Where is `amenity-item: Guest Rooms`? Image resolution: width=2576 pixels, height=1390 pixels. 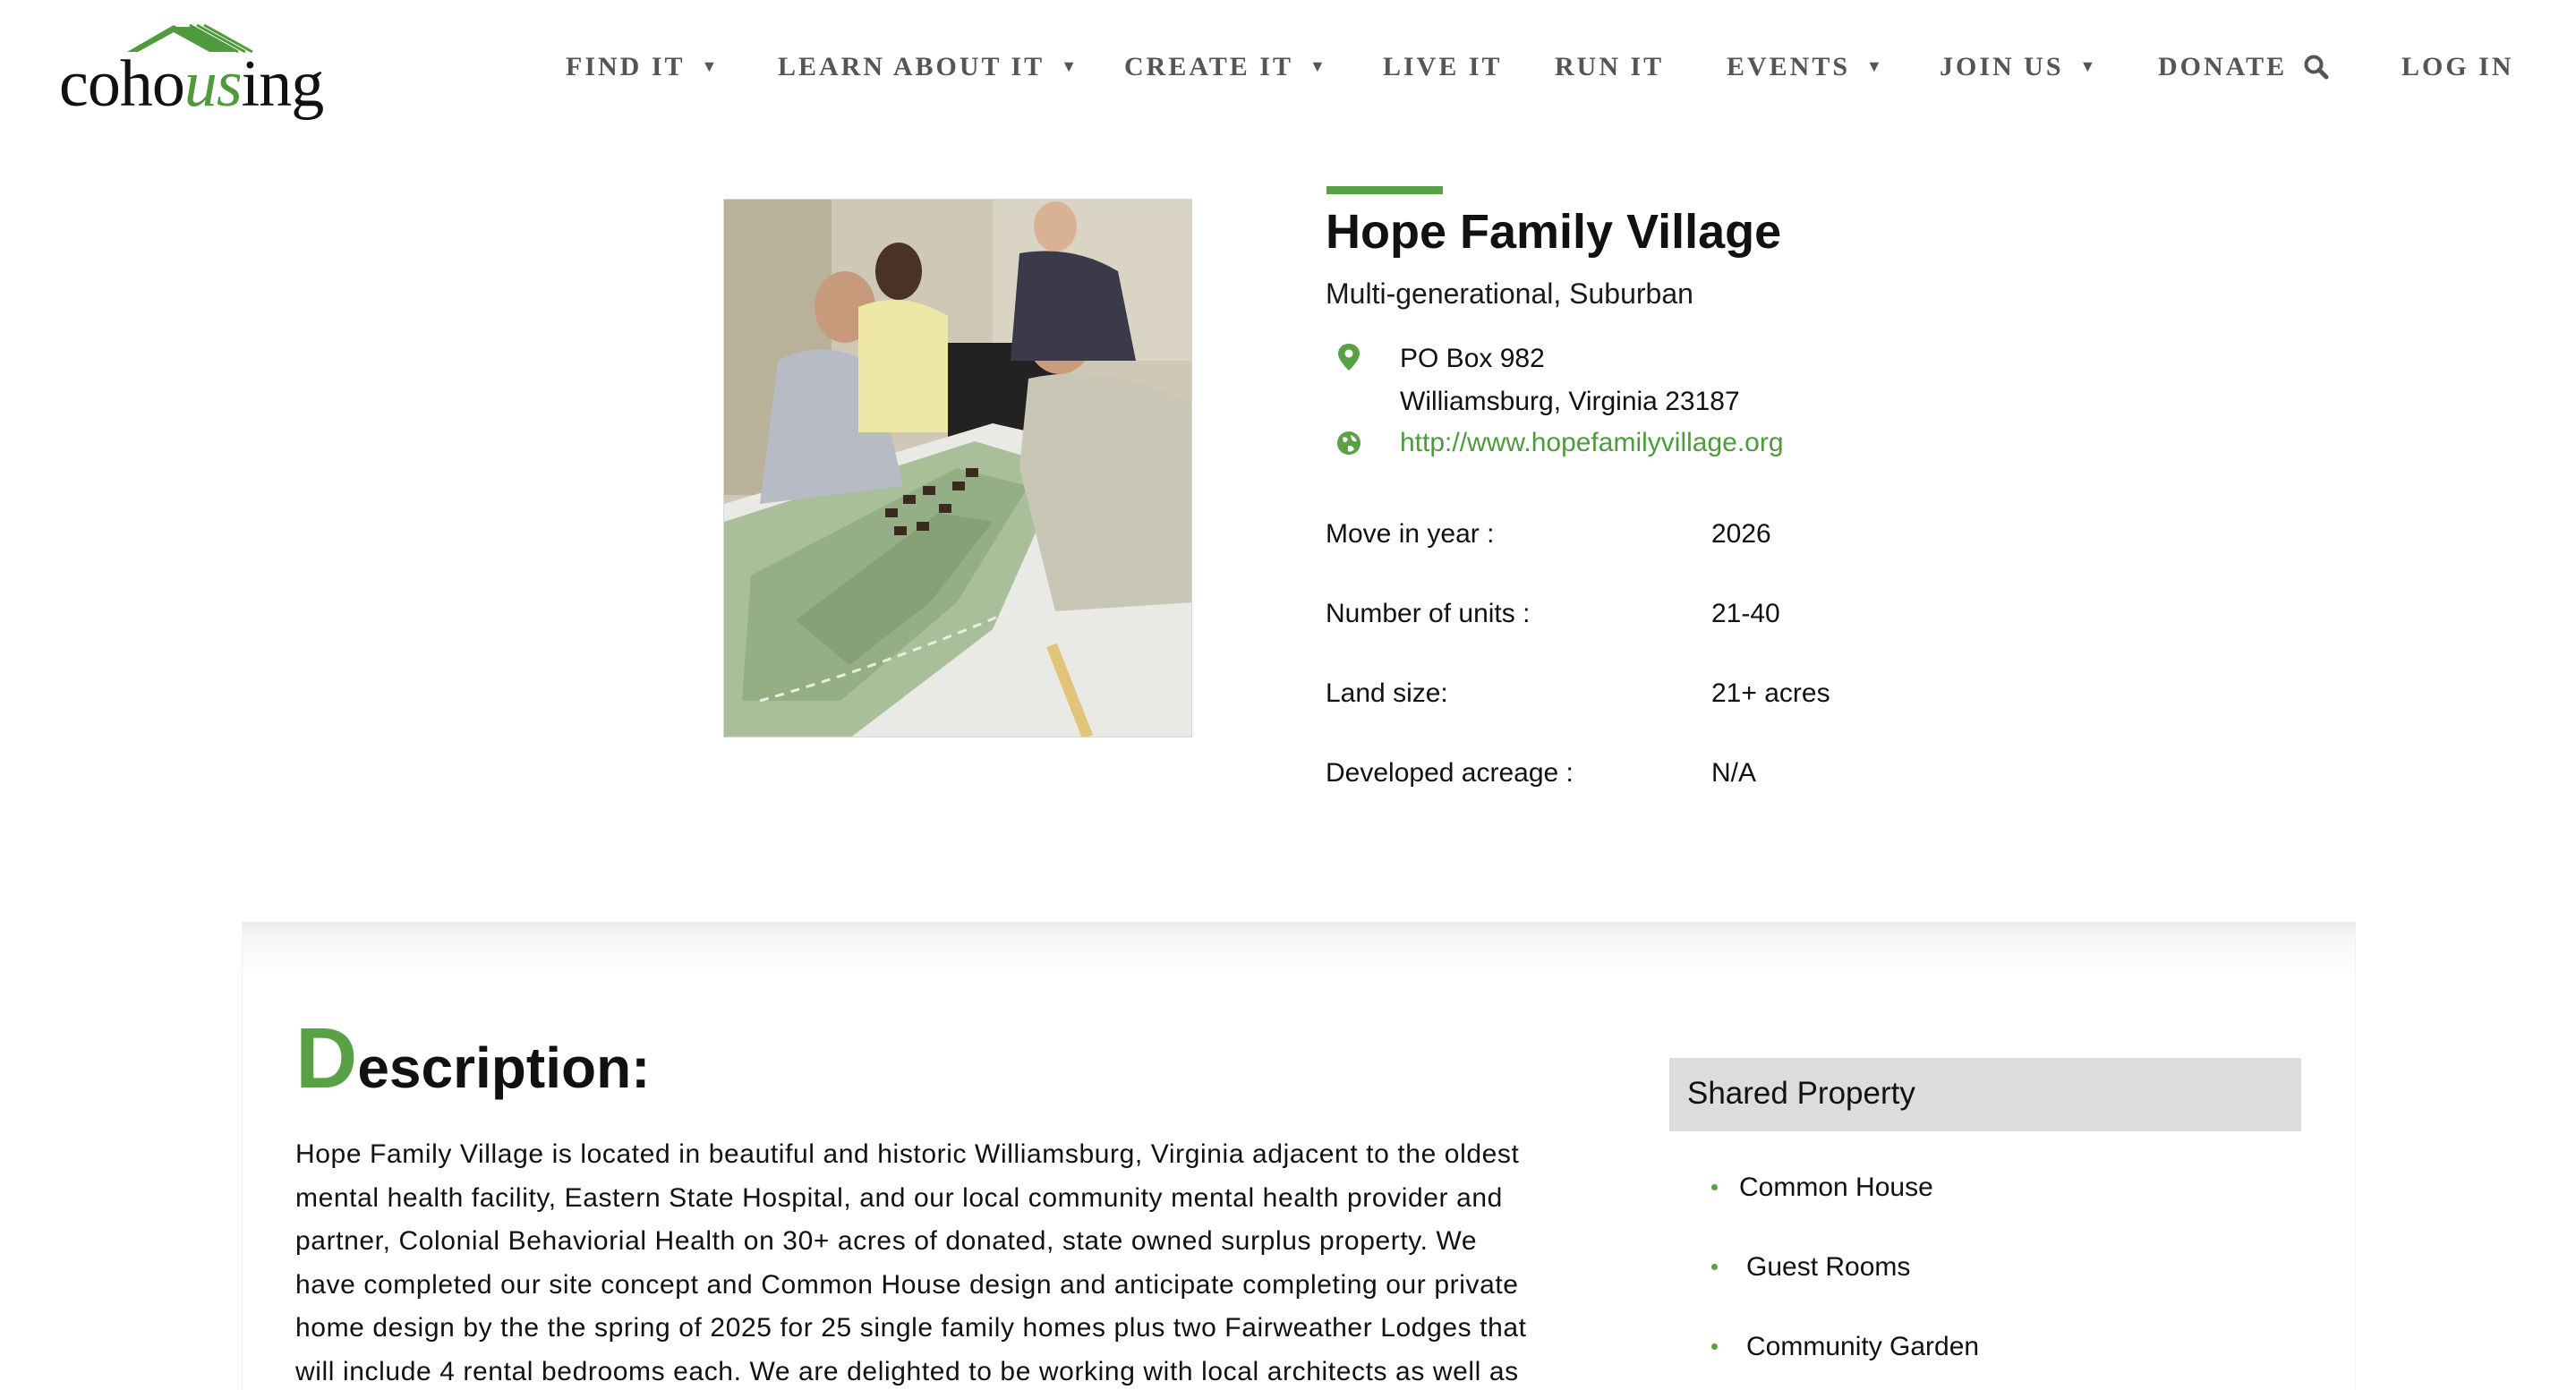
amenity-item: Guest Rooms is located at coordinates (1810, 1267).